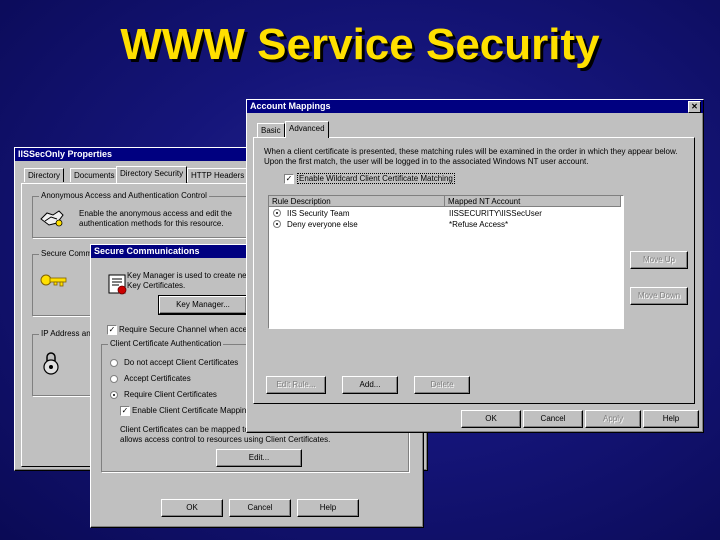 The width and height of the screenshot is (720, 540). I want to click on col-rule-description: Rule Description, so click(357, 201).